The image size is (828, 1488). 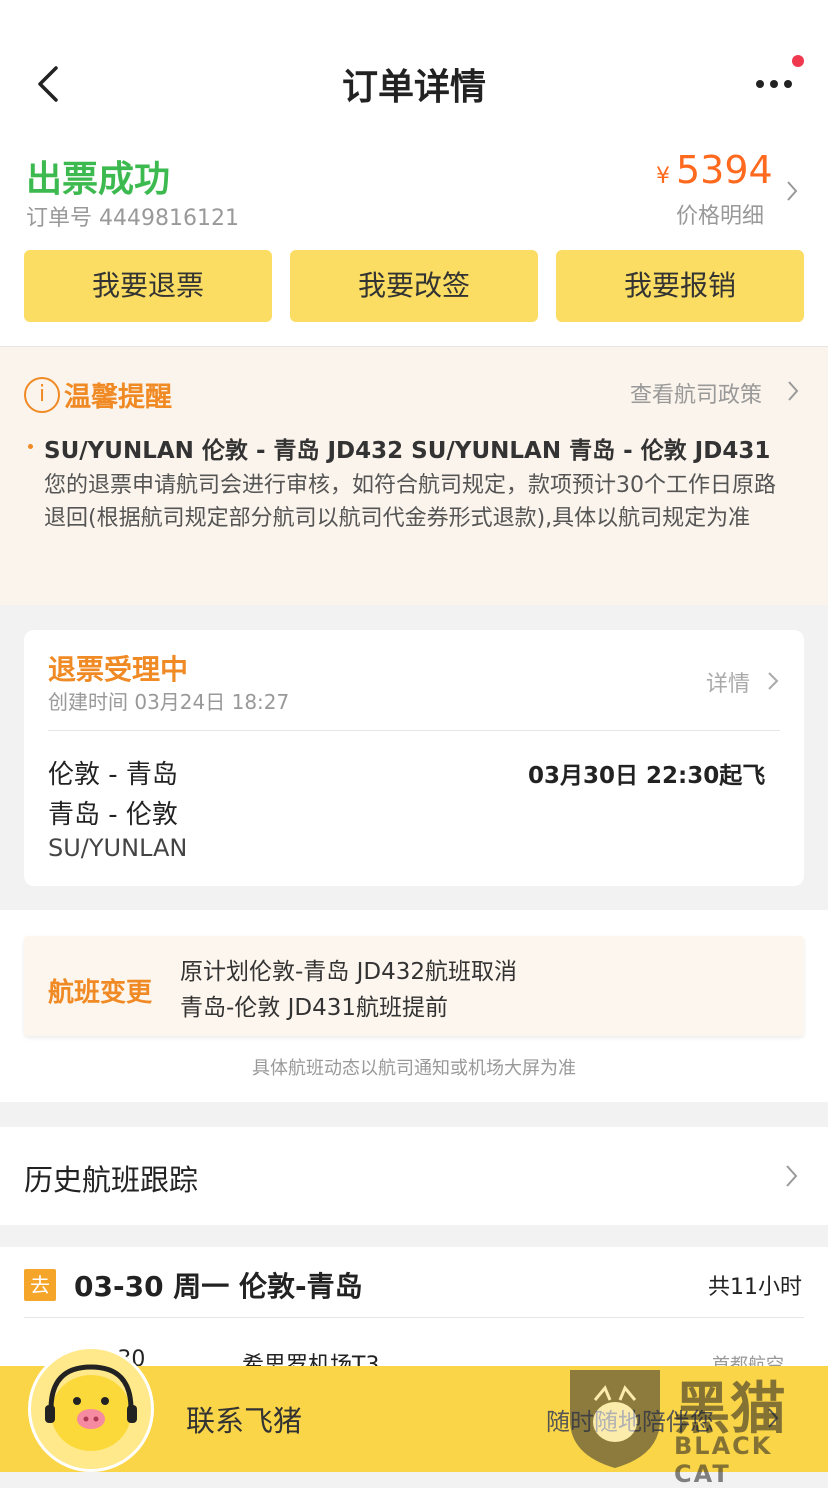 What do you see at coordinates (118, 397) in the screenshot?
I see `reminder-title: 温馨提醒` at bounding box center [118, 397].